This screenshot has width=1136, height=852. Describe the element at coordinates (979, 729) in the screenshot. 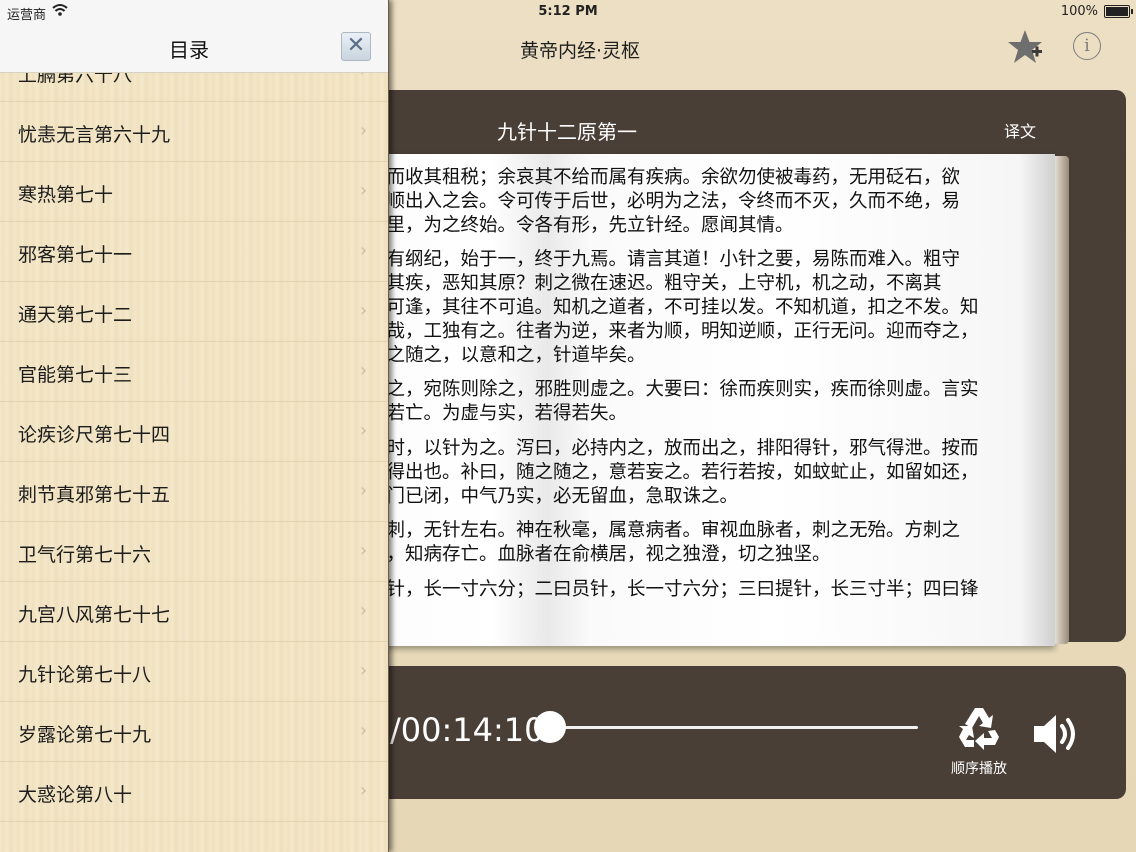

I see `recycle-icon` at that location.